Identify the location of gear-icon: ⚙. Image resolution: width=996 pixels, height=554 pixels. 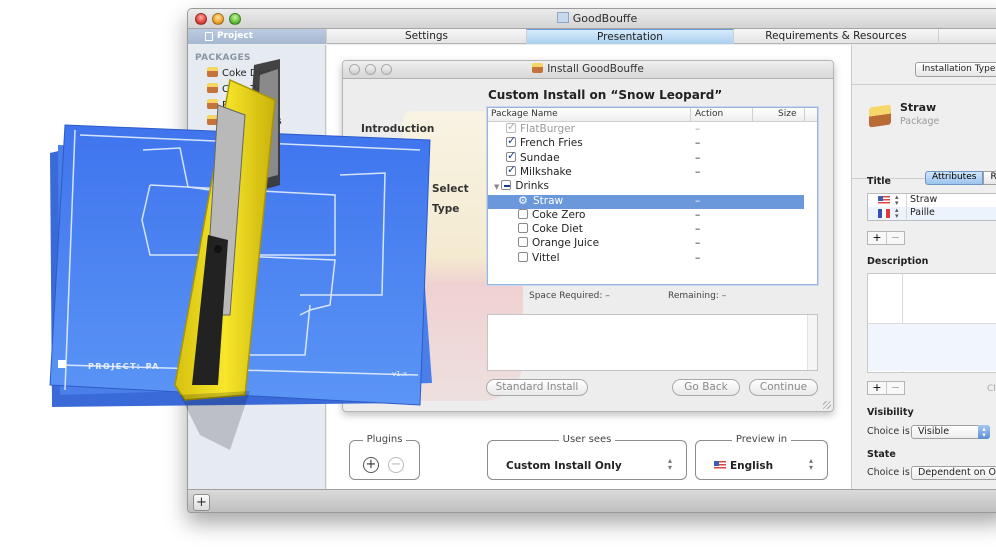
(523, 200).